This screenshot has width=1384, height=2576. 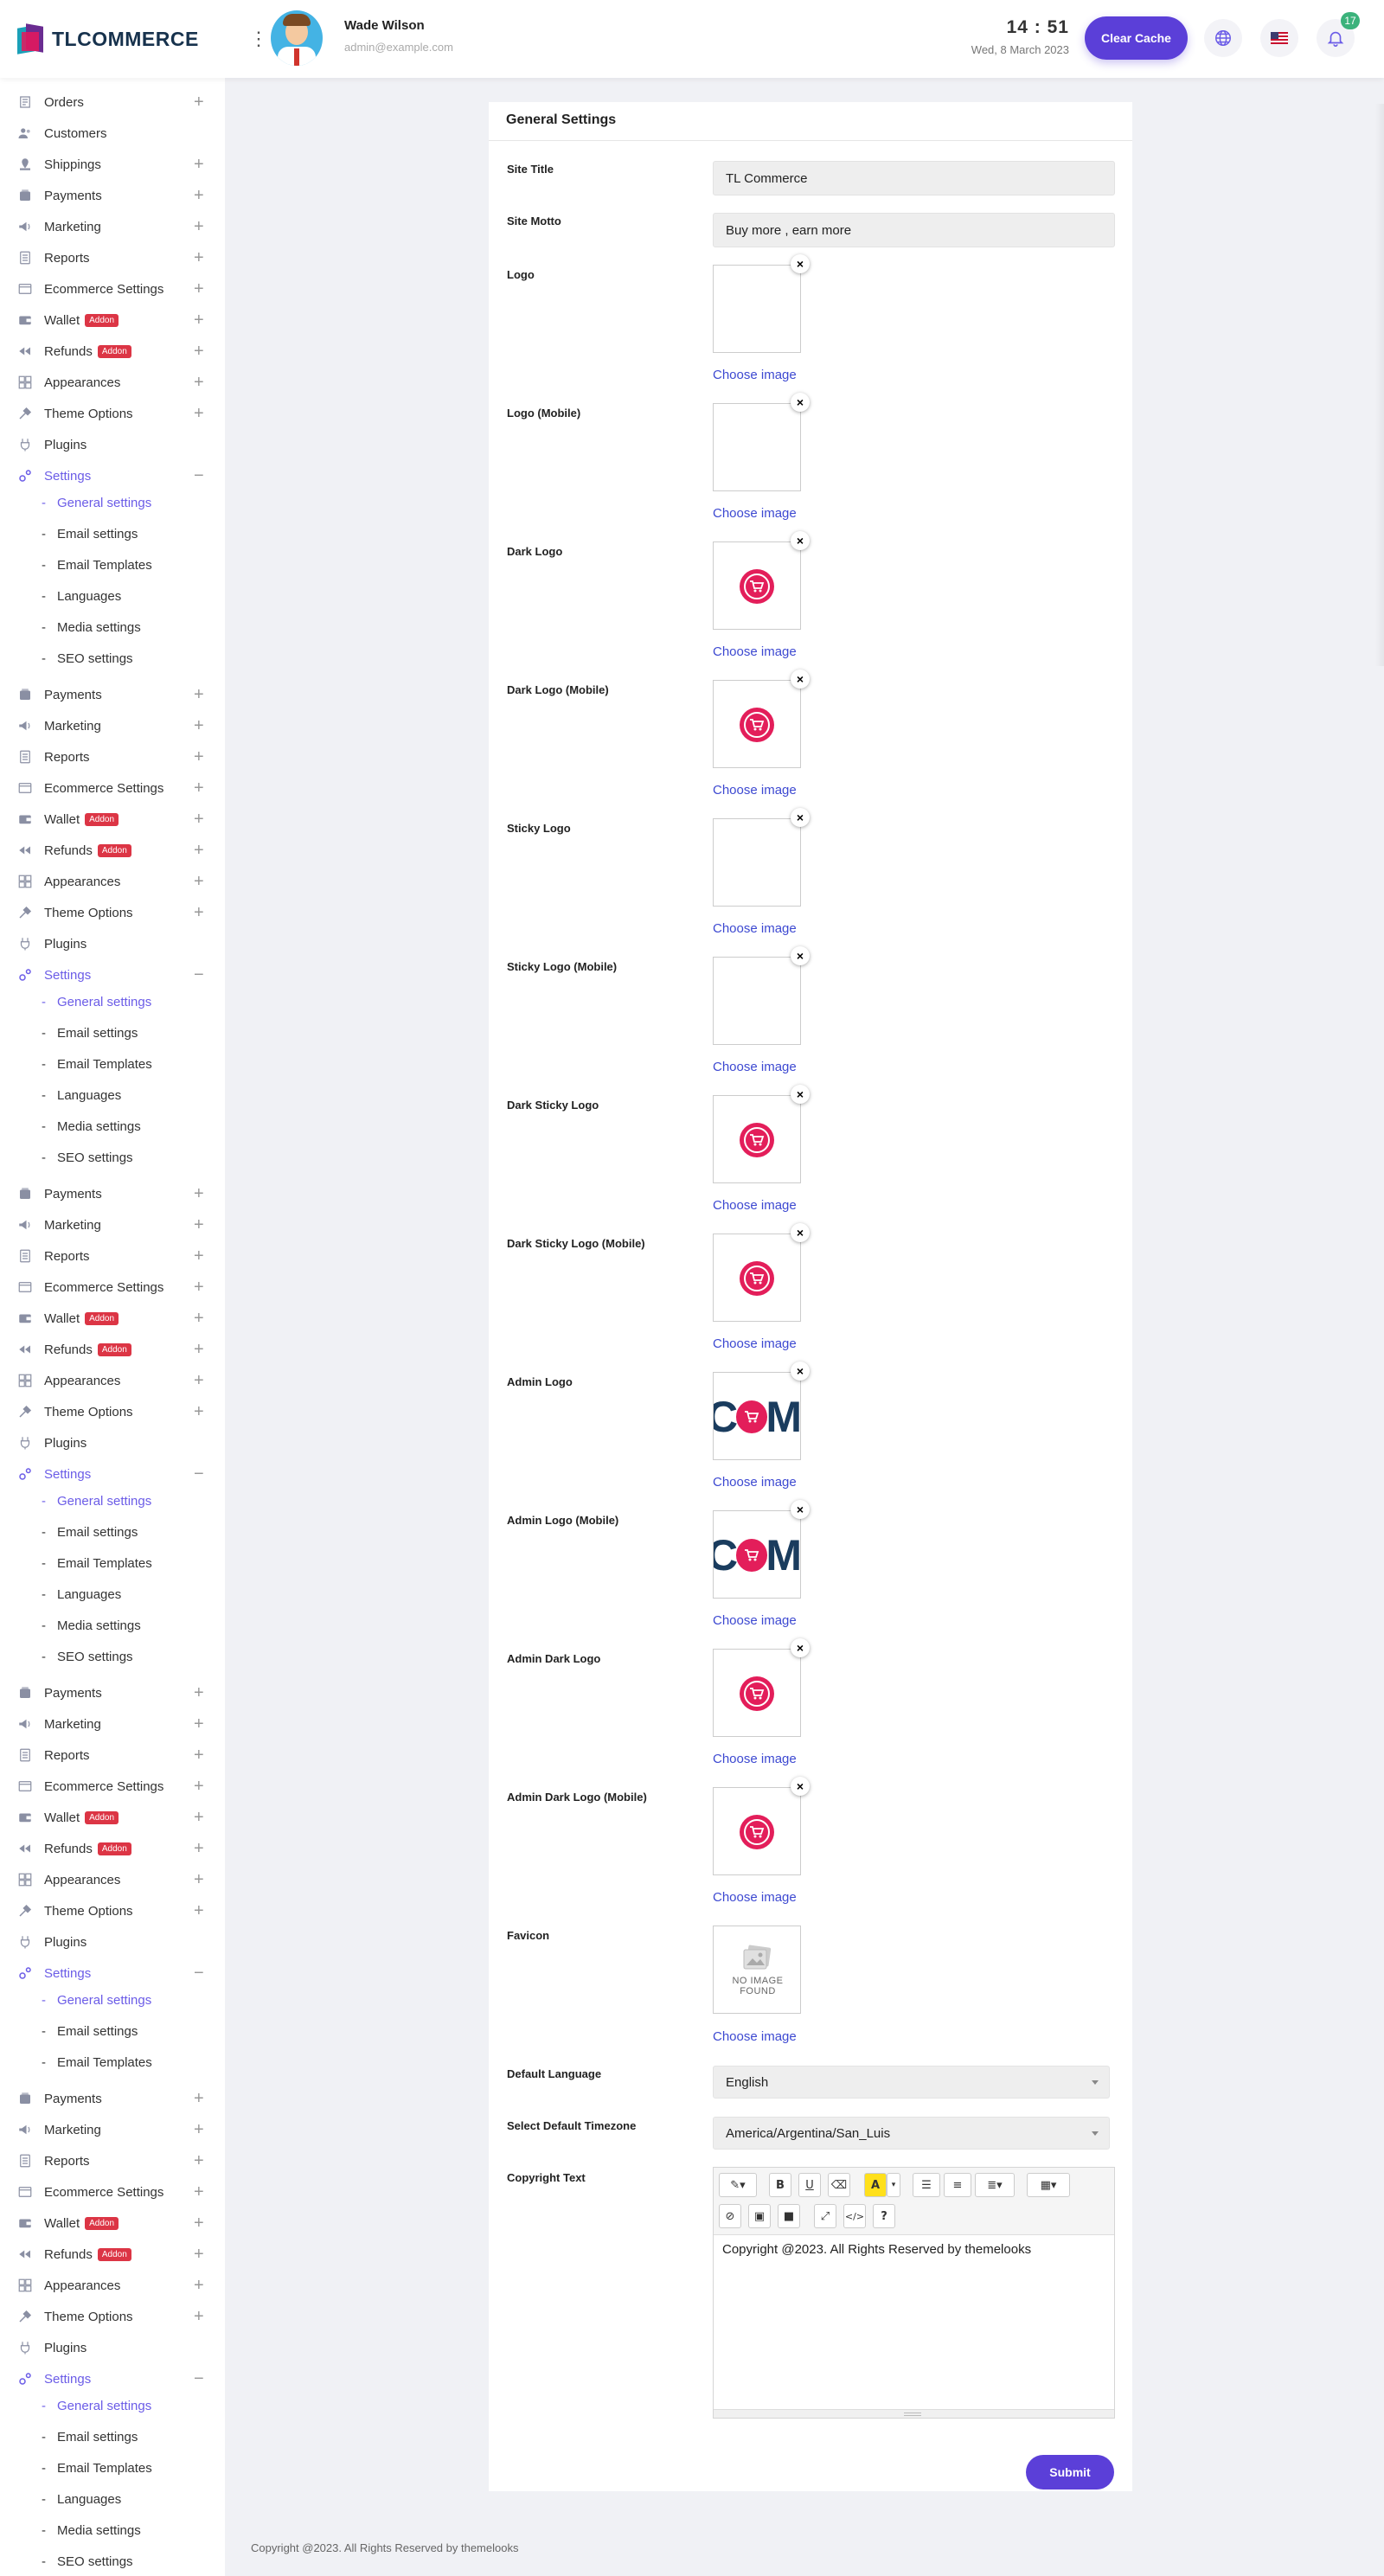 What do you see at coordinates (810, 2185) in the screenshot?
I see `underline-icon: U` at bounding box center [810, 2185].